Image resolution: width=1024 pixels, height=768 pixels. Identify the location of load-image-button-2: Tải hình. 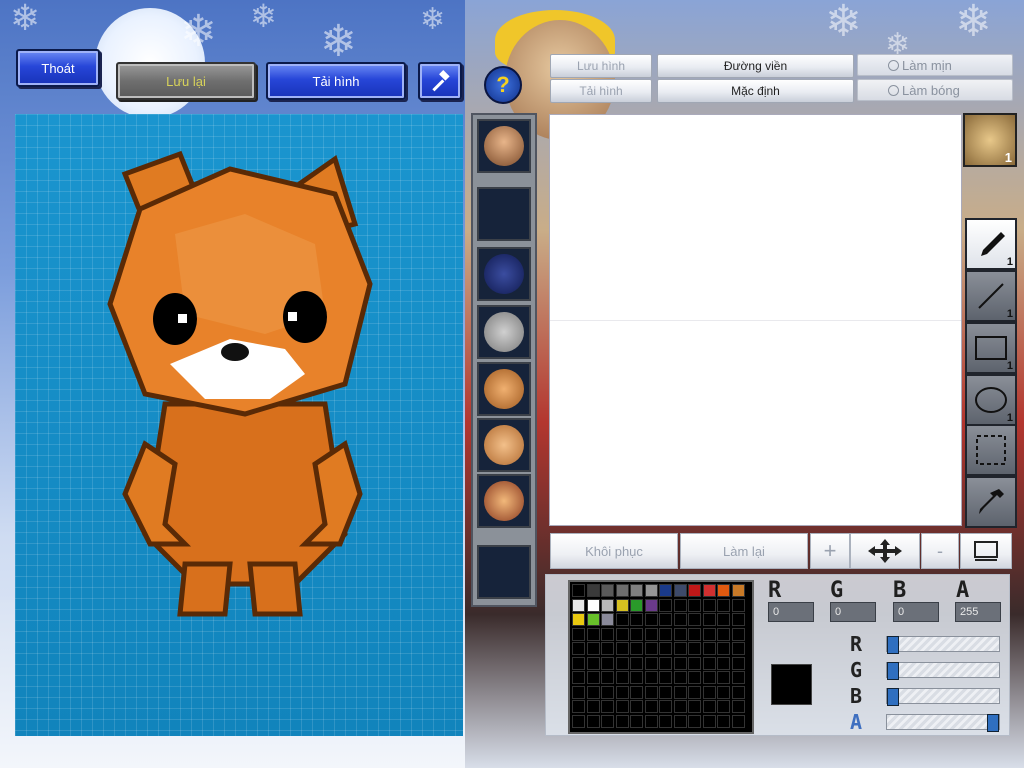
(601, 91).